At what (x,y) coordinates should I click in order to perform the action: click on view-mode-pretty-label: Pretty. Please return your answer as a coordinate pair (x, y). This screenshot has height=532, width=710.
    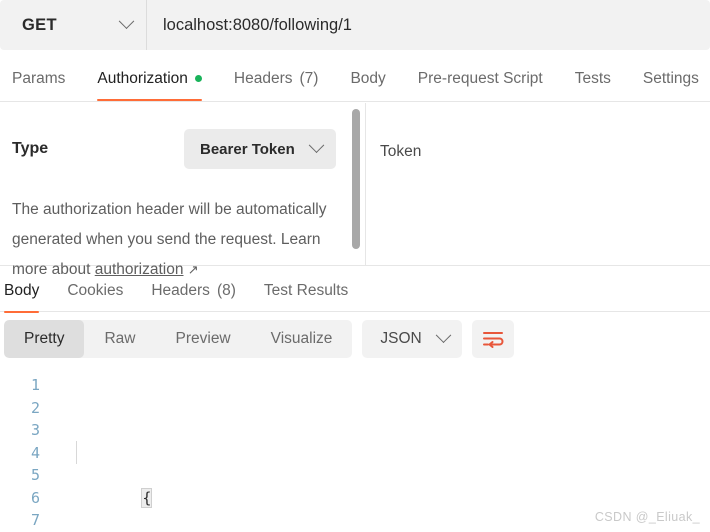
    Looking at the image, I should click on (44, 338).